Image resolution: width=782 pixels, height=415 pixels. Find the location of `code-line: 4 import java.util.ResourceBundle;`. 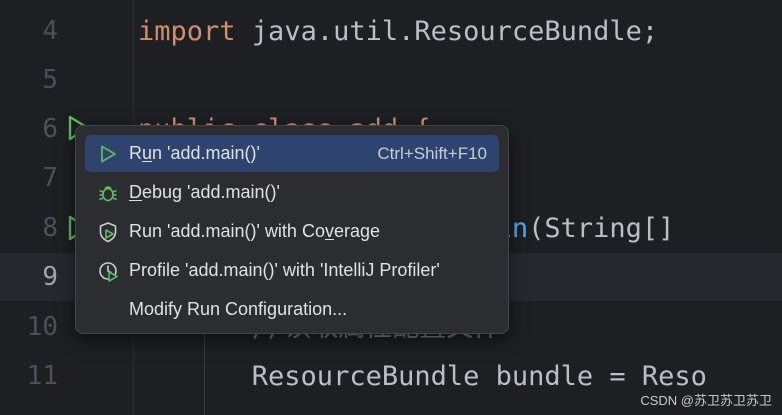

code-line: 4 import java.util.ResourceBundle; is located at coordinates (391, 31).